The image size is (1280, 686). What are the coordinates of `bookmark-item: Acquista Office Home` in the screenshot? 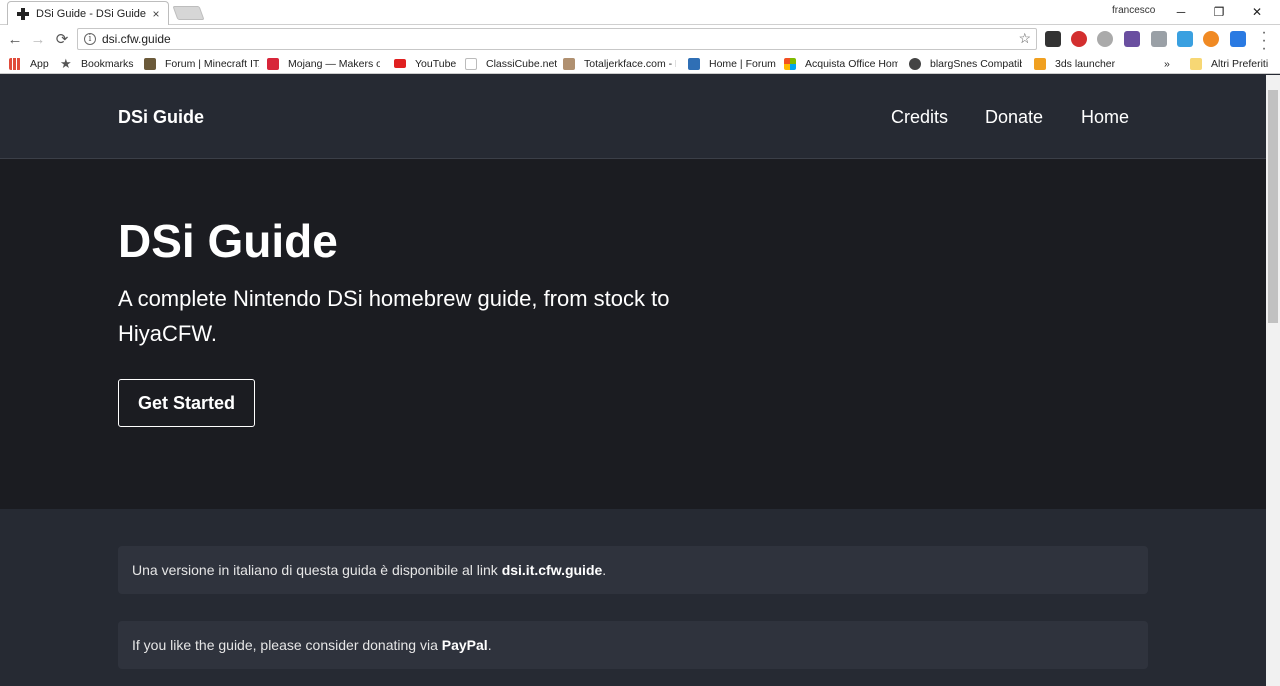 It's located at (841, 63).